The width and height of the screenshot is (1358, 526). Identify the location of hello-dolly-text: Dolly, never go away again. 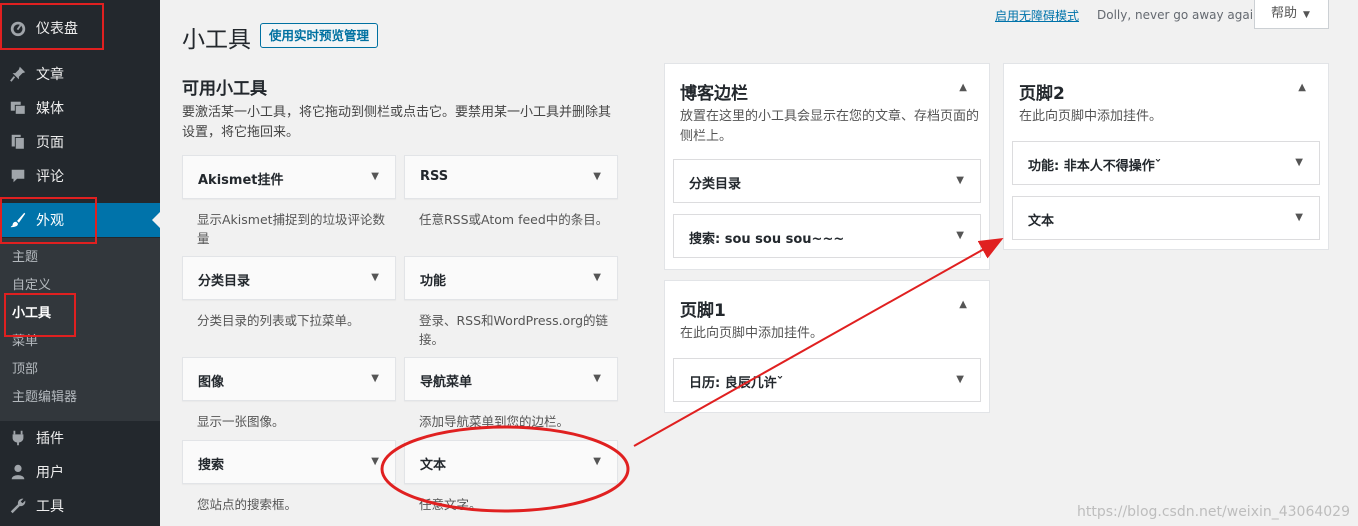
(1179, 15).